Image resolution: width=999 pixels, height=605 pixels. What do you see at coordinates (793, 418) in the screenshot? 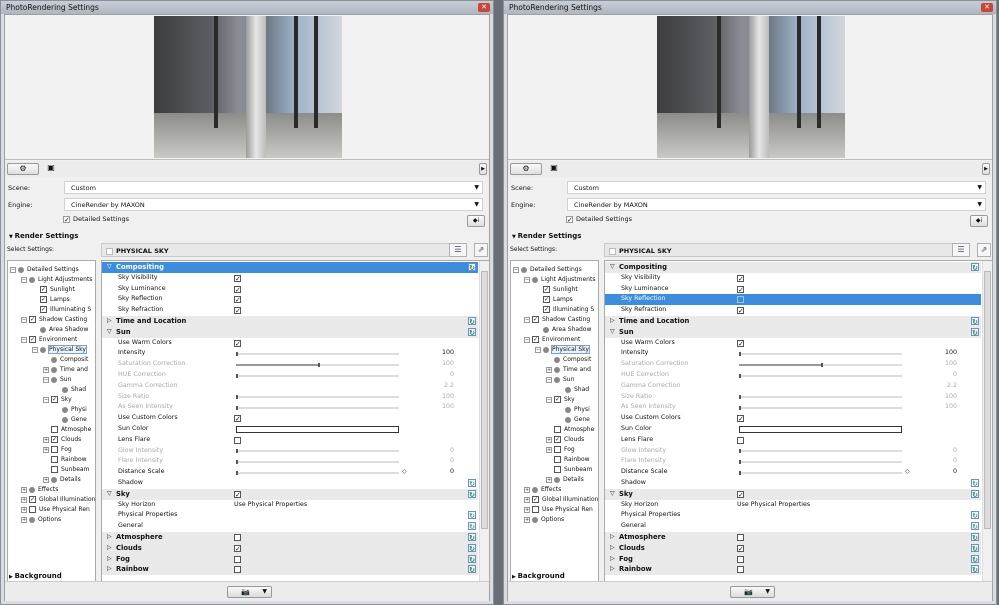
I see `property-row: Use Custom Colors ✓` at bounding box center [793, 418].